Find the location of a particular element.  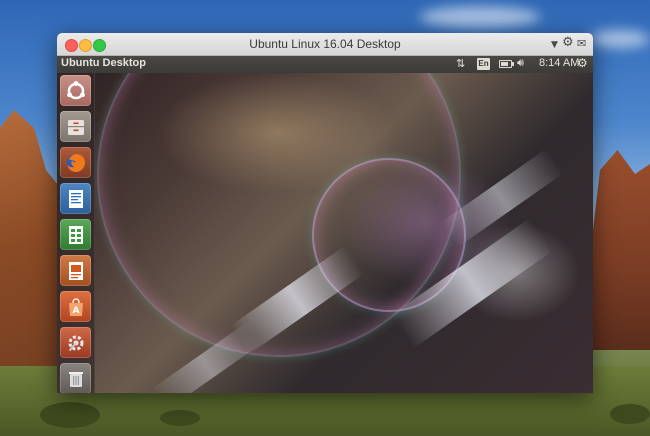

file-cabinet-icon is located at coordinates (75, 126).